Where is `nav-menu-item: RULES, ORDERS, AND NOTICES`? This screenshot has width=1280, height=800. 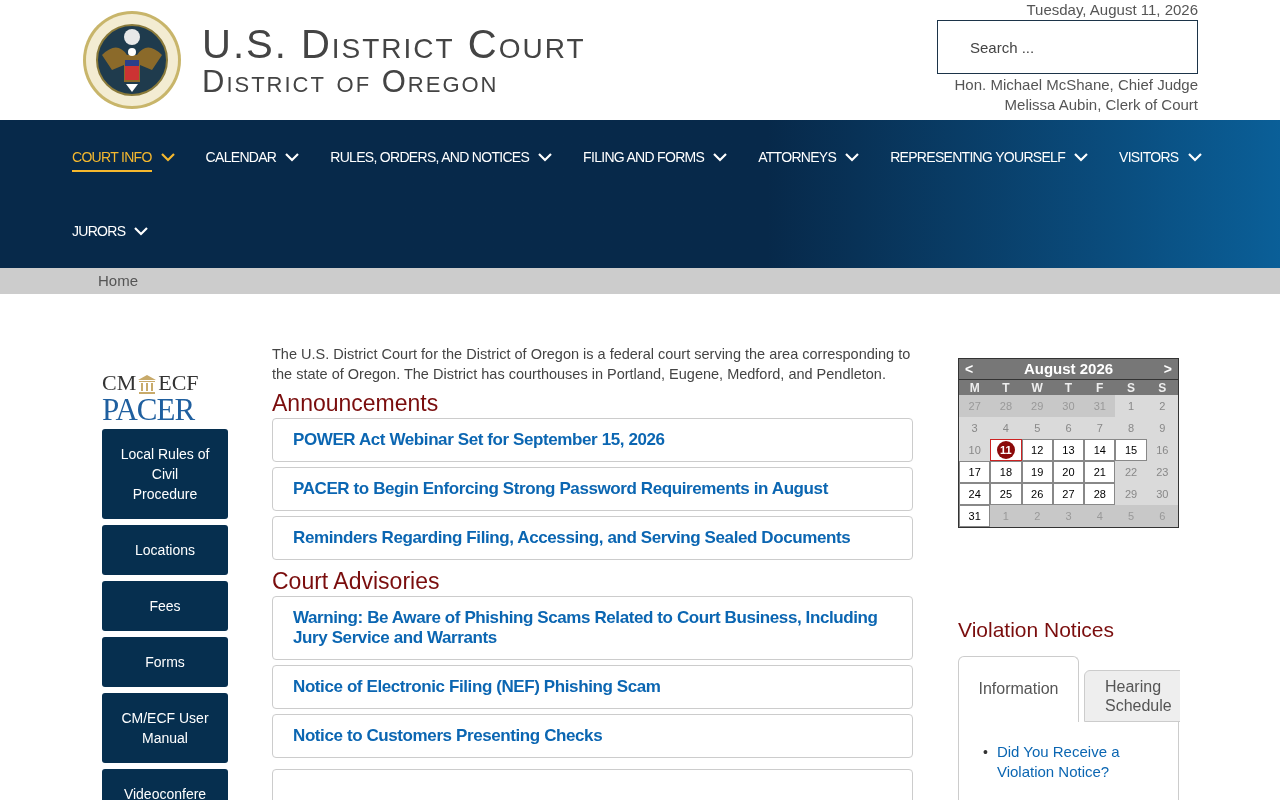 nav-menu-item: RULES, ORDERS, AND NOTICES is located at coordinates (442, 157).